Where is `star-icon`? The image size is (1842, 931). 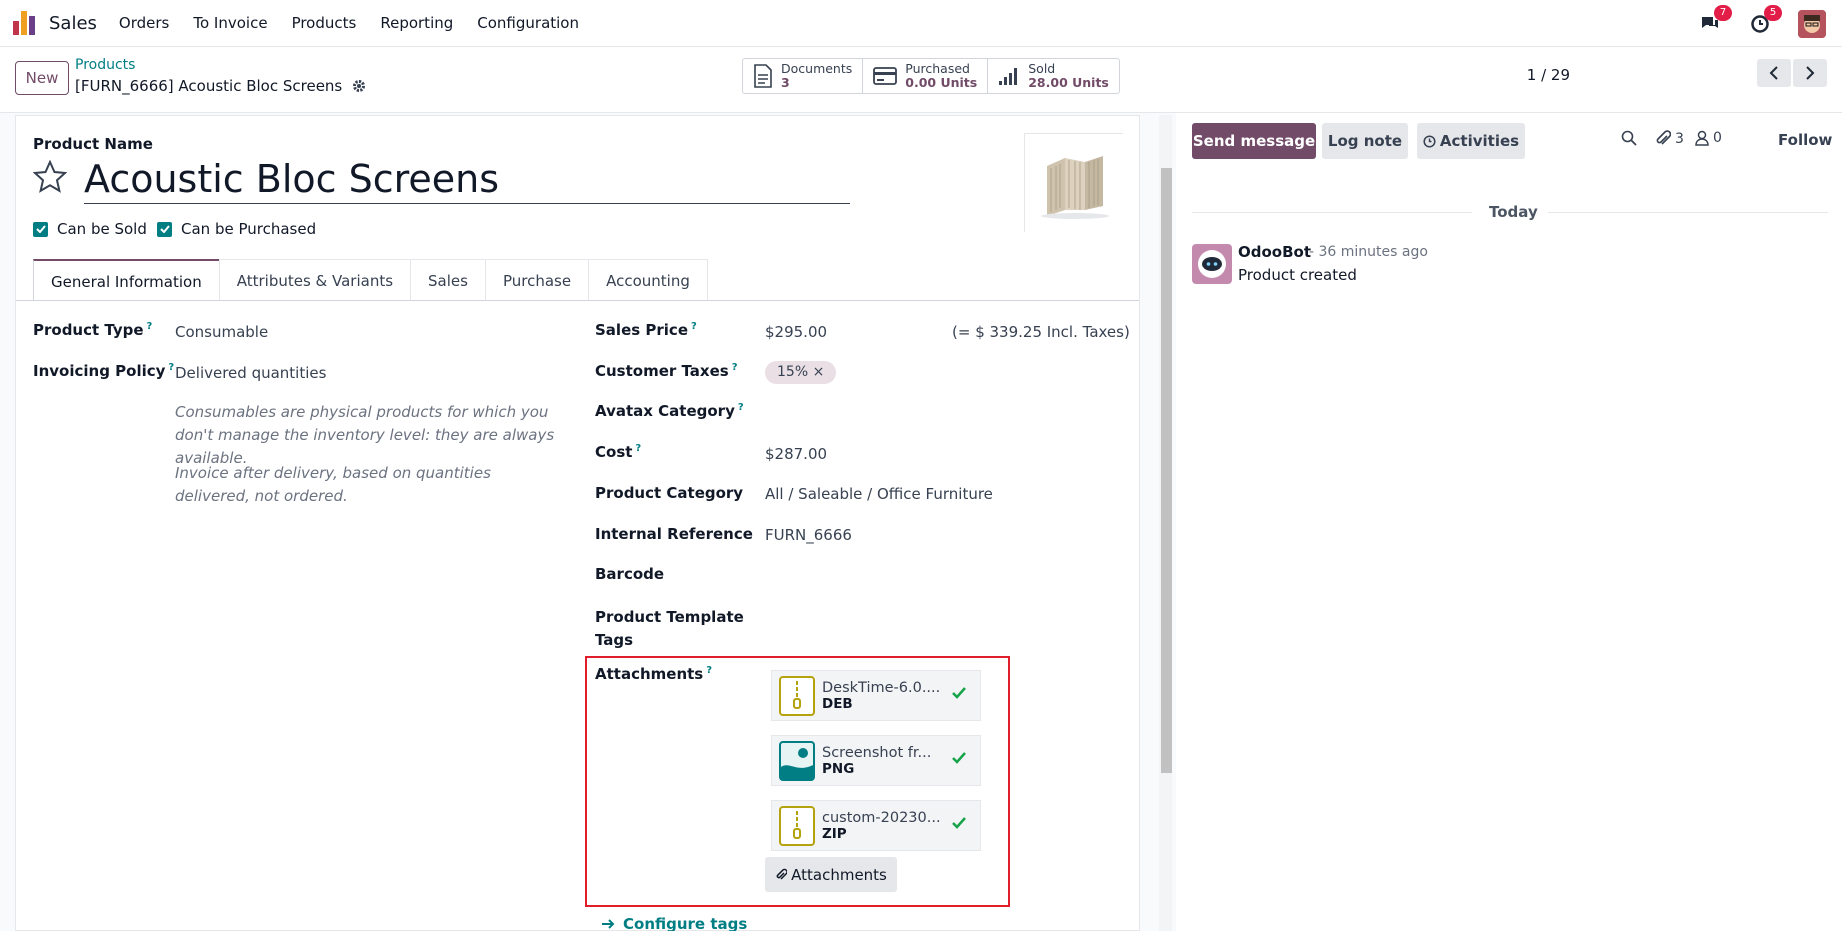
star-icon is located at coordinates (50, 177).